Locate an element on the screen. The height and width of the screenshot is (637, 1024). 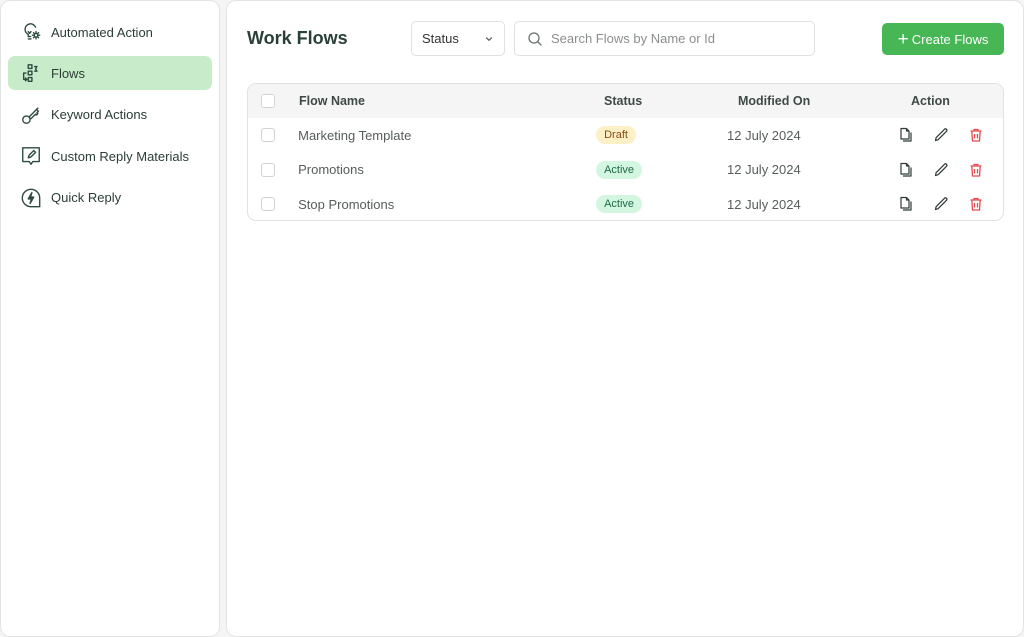
sidebar-item-quick-reply: Quick Reply is located at coordinates (110, 198).